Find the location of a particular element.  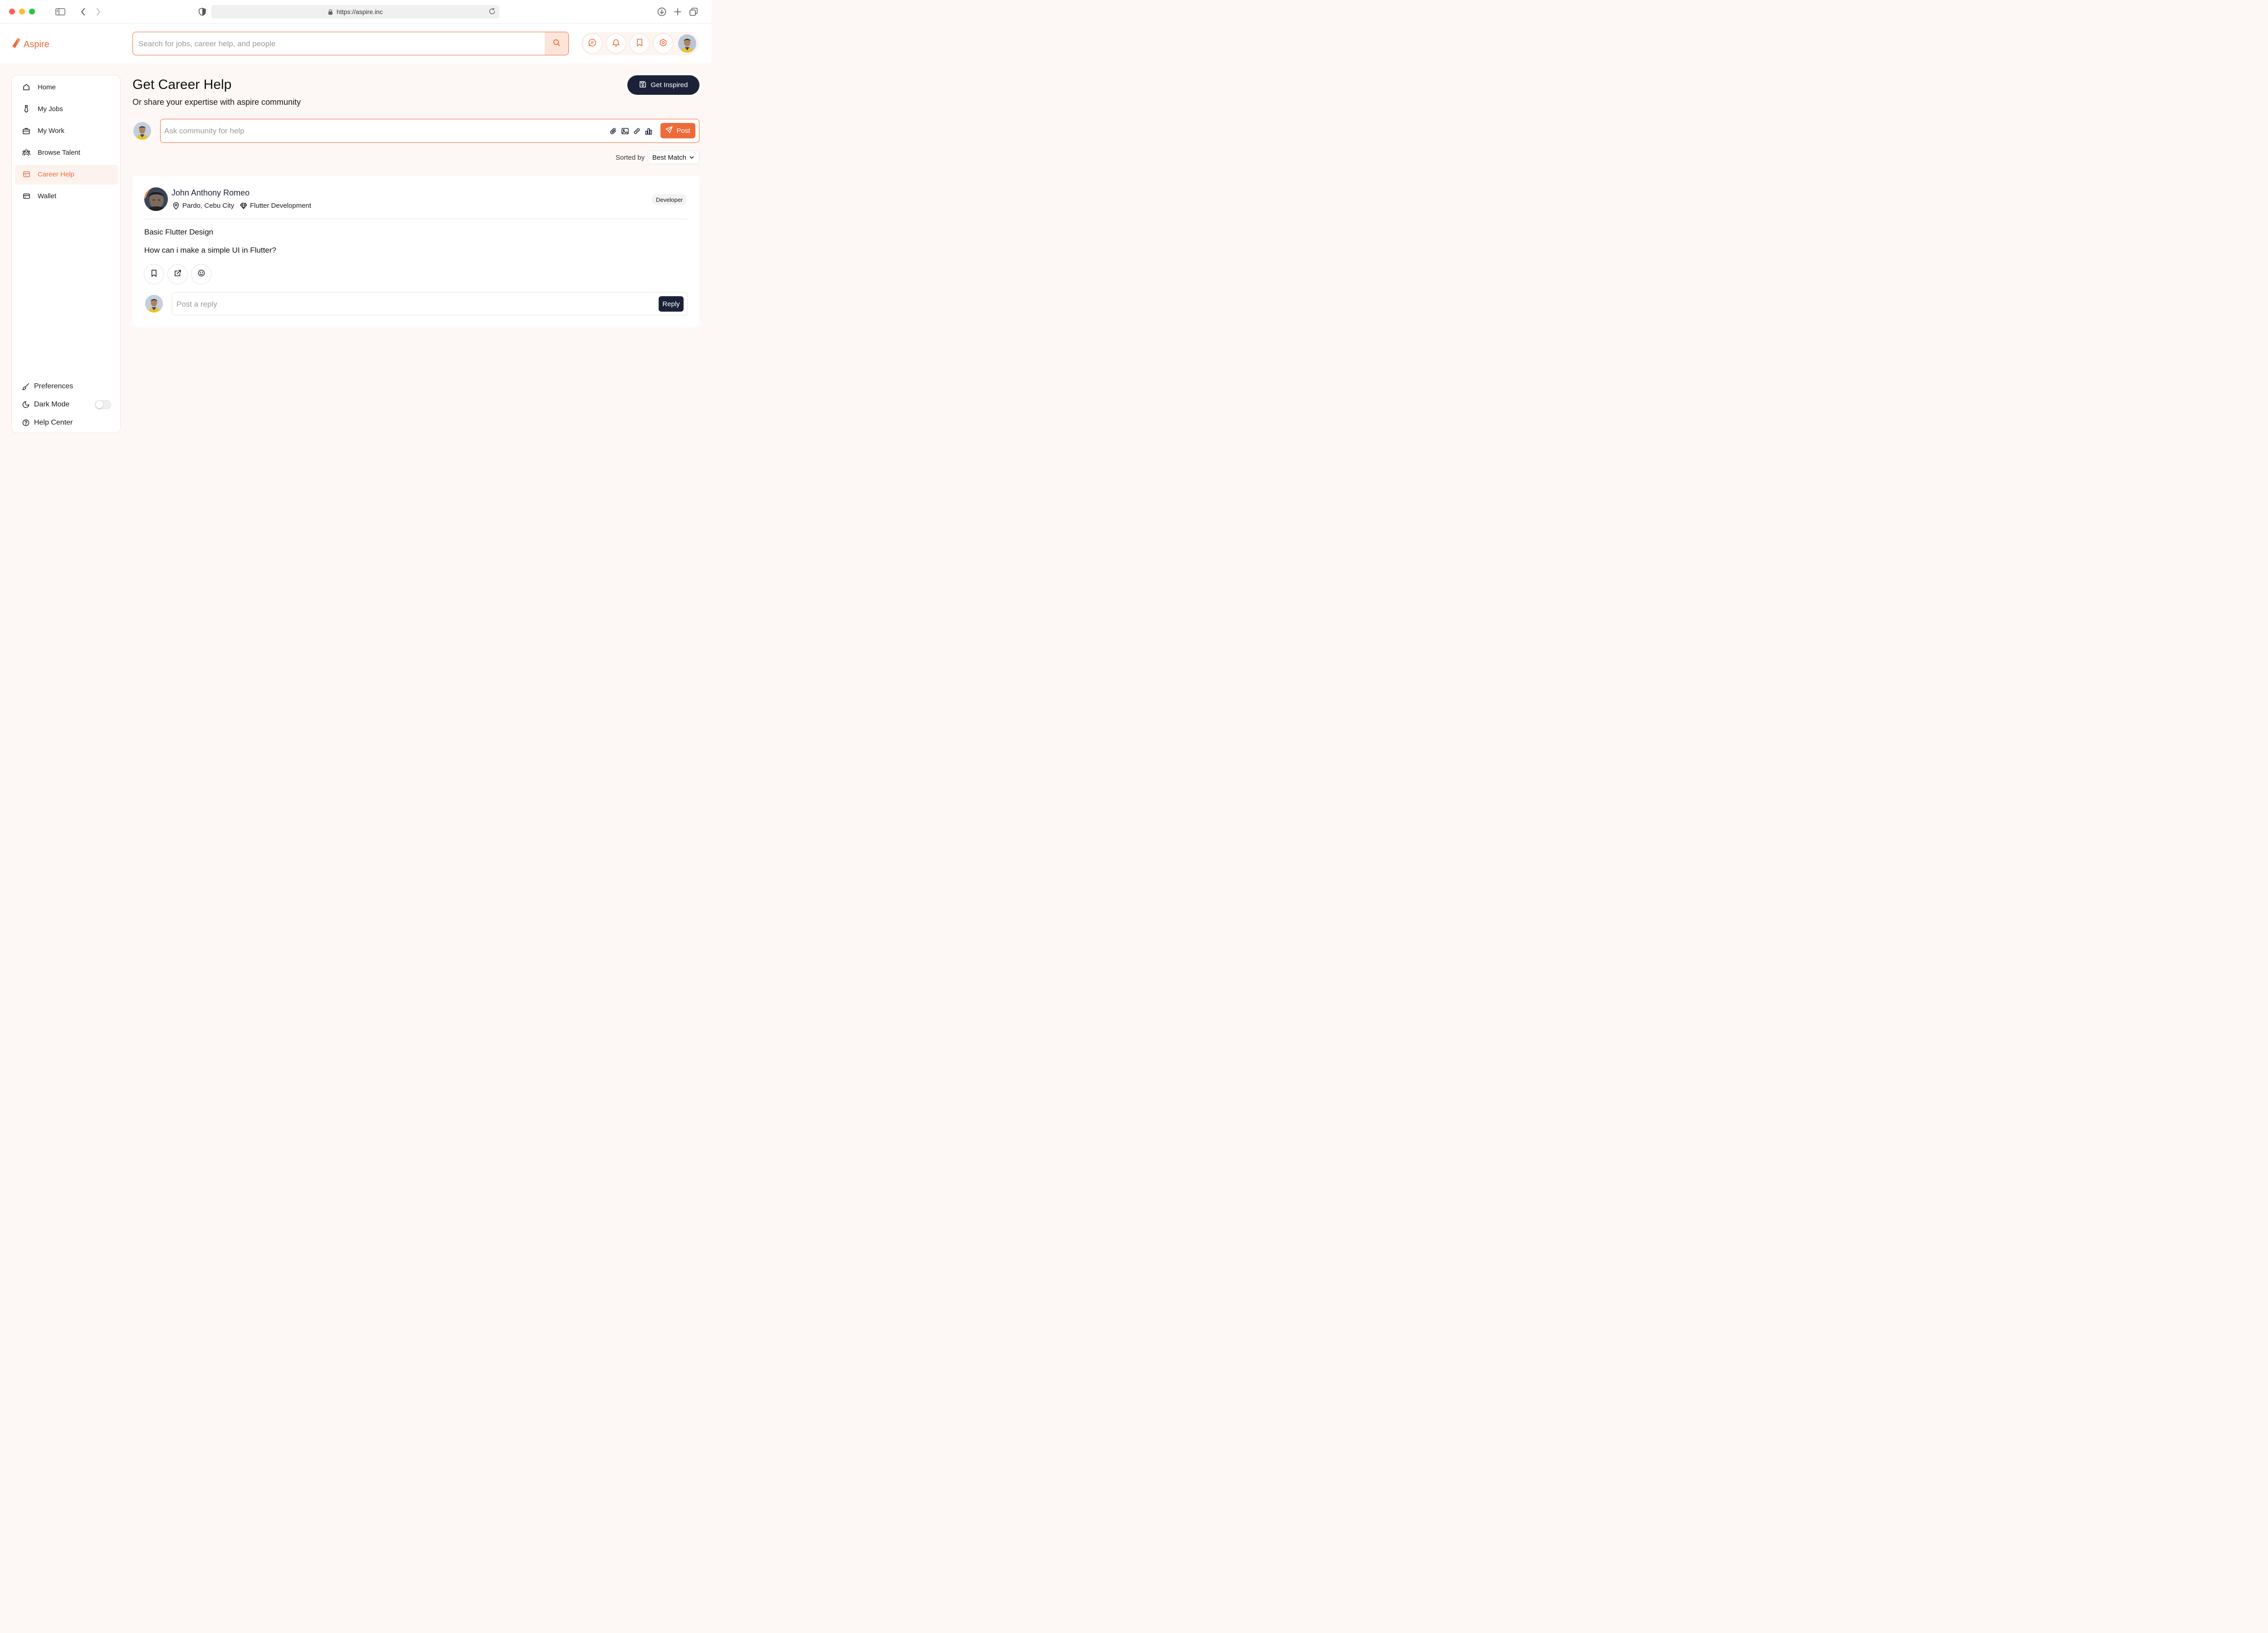

search-icon is located at coordinates (556, 44).